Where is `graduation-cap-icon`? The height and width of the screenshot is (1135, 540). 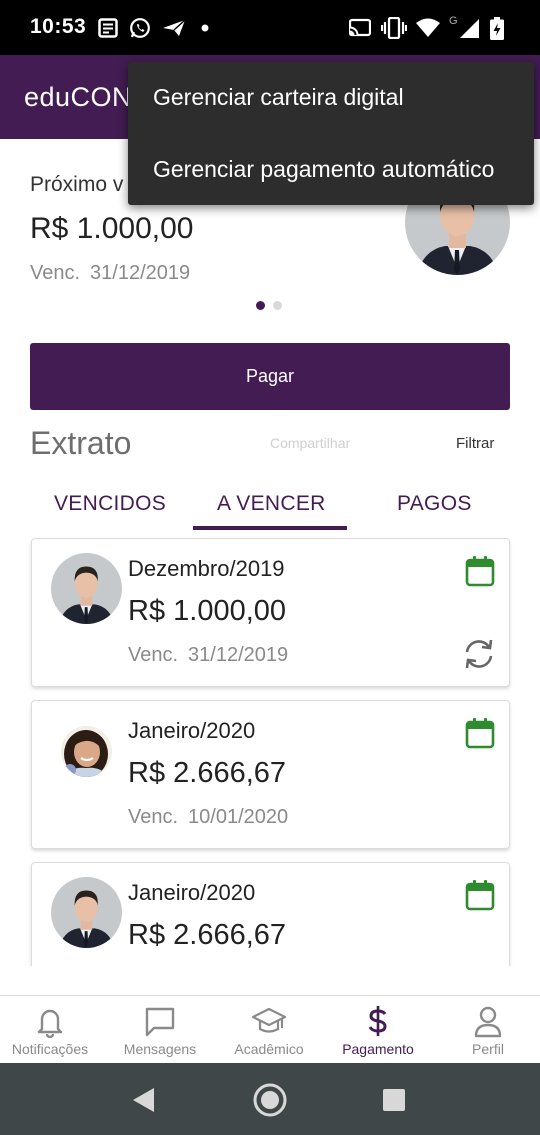
graduation-cap-icon is located at coordinates (269, 1020).